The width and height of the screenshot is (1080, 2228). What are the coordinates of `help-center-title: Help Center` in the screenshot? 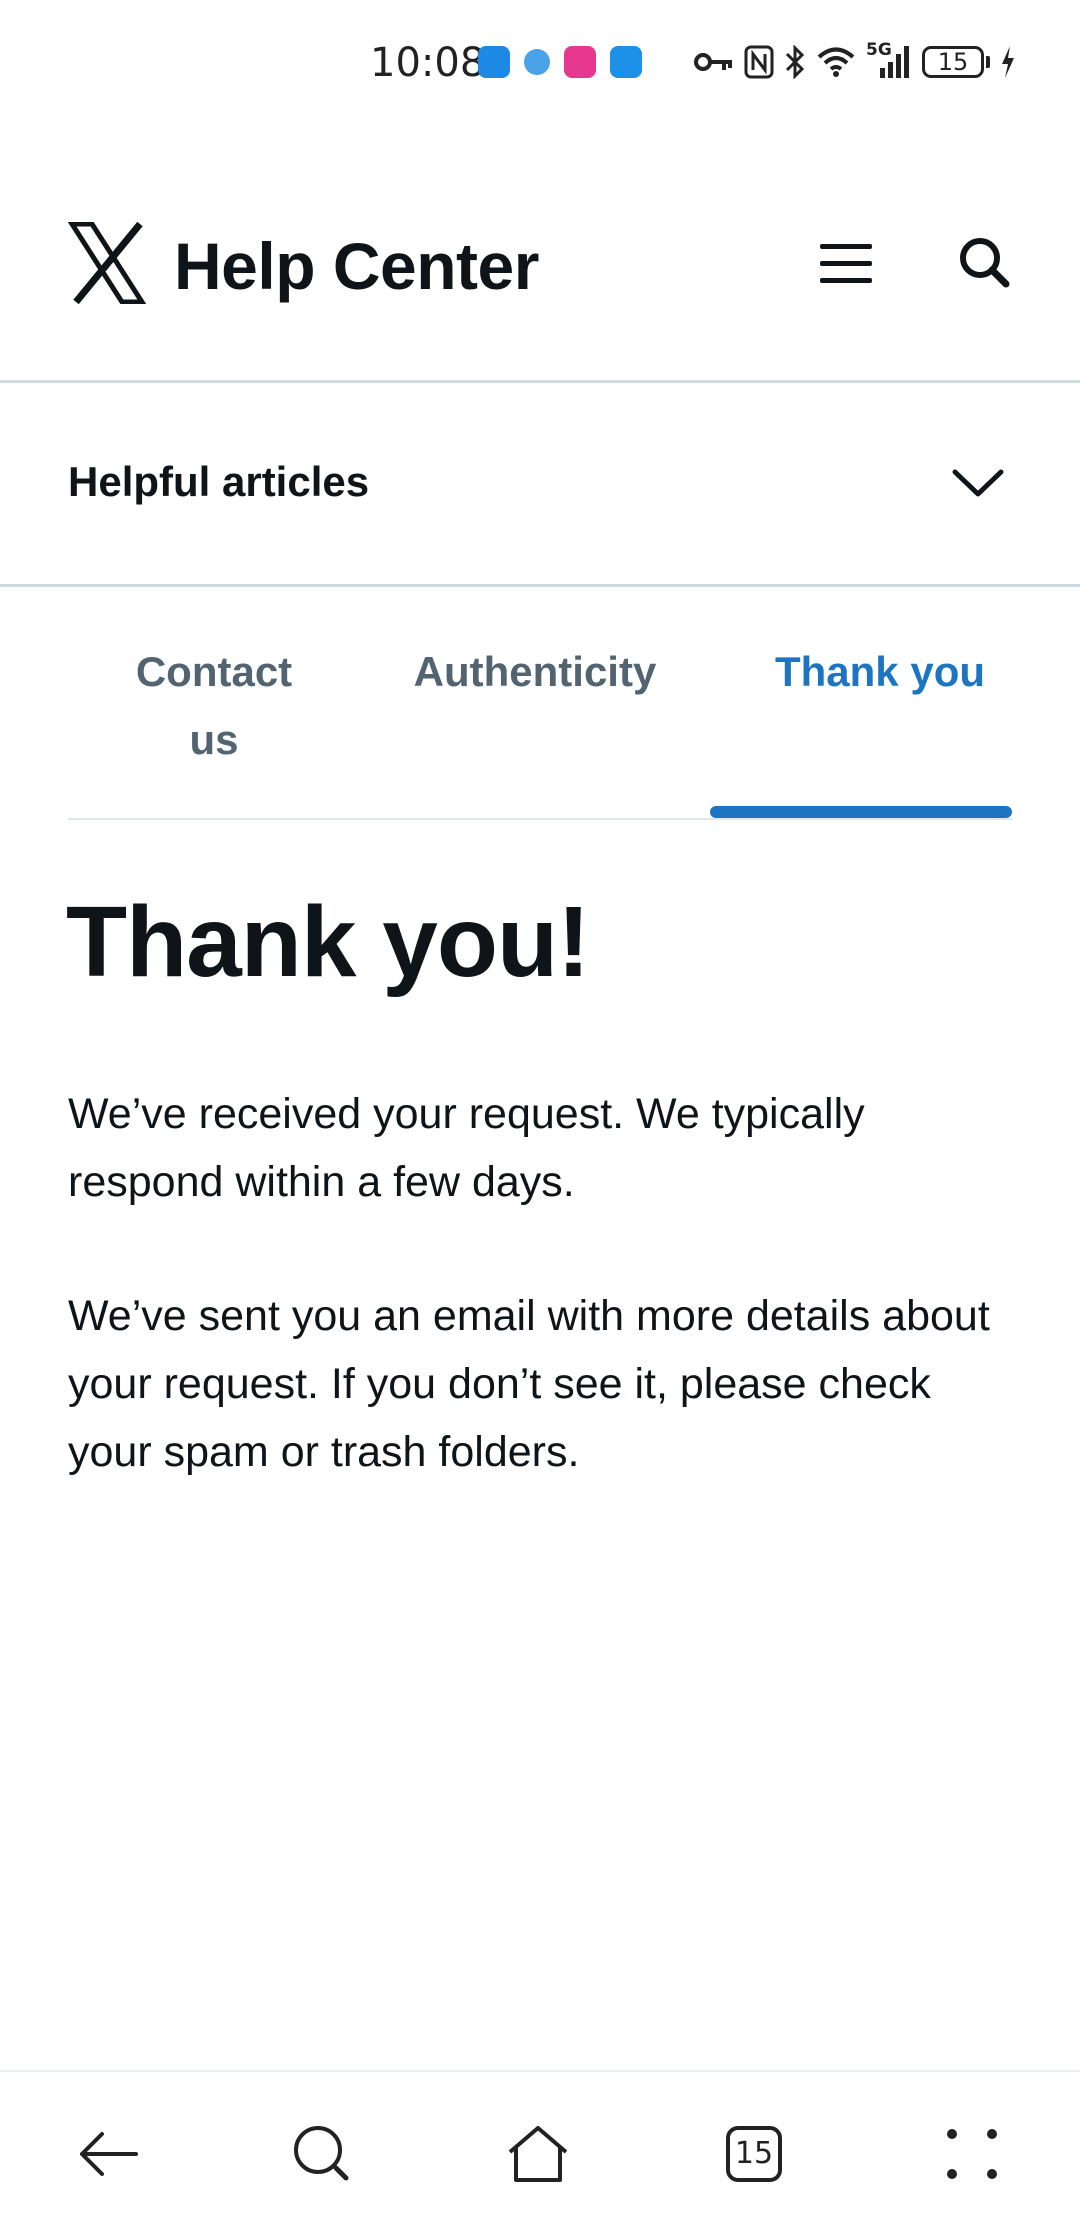 It's located at (356, 266).